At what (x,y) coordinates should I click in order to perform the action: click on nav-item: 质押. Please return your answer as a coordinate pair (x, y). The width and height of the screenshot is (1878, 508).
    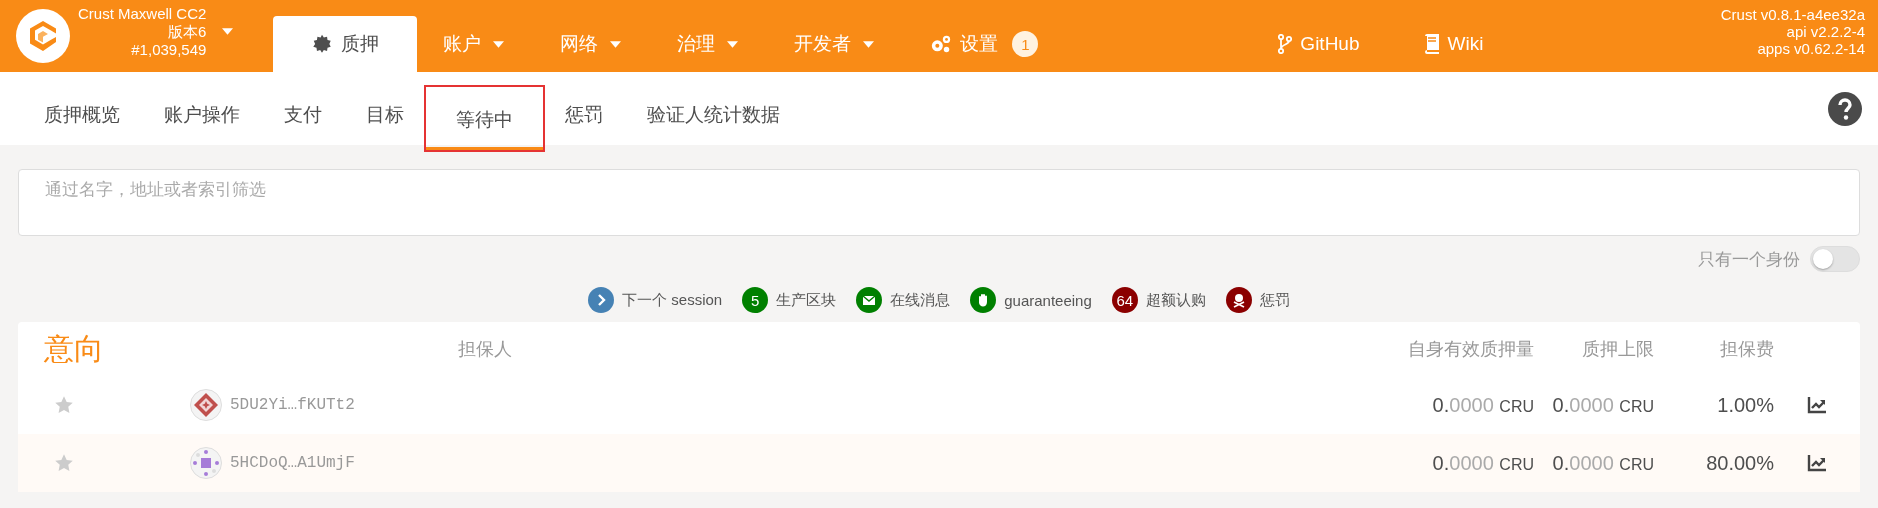
    Looking at the image, I should click on (345, 44).